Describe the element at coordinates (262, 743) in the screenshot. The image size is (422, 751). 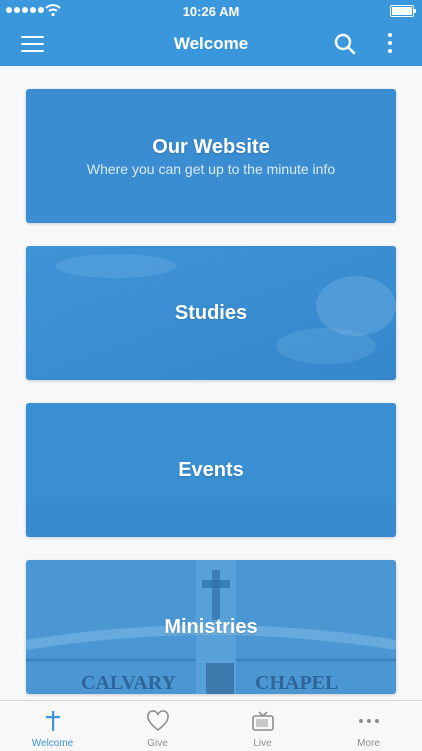
I see `tab-label: Live` at that location.